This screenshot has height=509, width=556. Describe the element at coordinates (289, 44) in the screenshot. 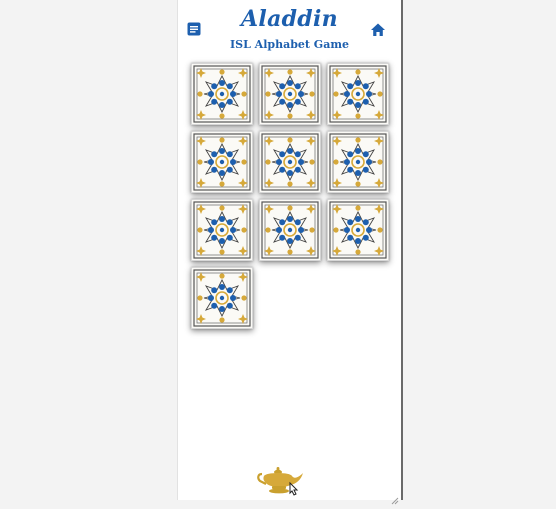

I see `app-subtitle: ISL Alphabet Game` at that location.